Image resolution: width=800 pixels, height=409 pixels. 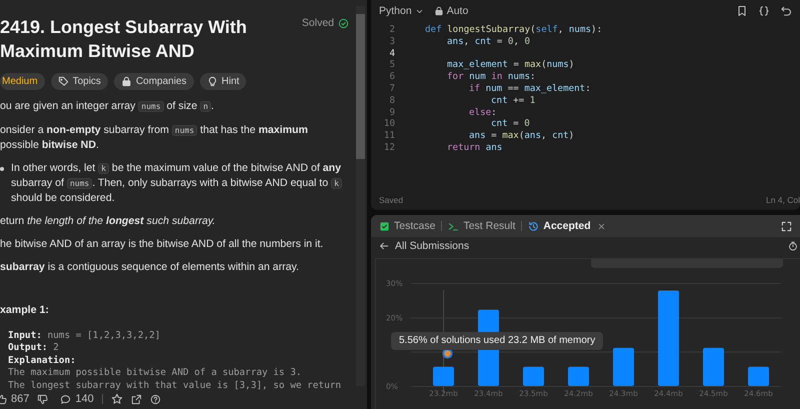 I want to click on tag-icon, so click(x=63, y=81).